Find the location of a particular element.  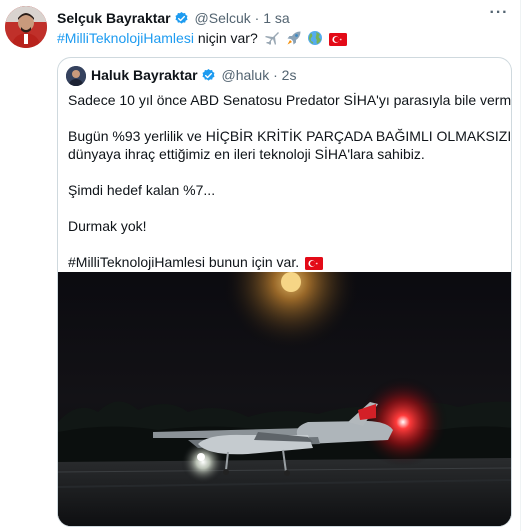

quoted-timestamp: 2s is located at coordinates (289, 75).